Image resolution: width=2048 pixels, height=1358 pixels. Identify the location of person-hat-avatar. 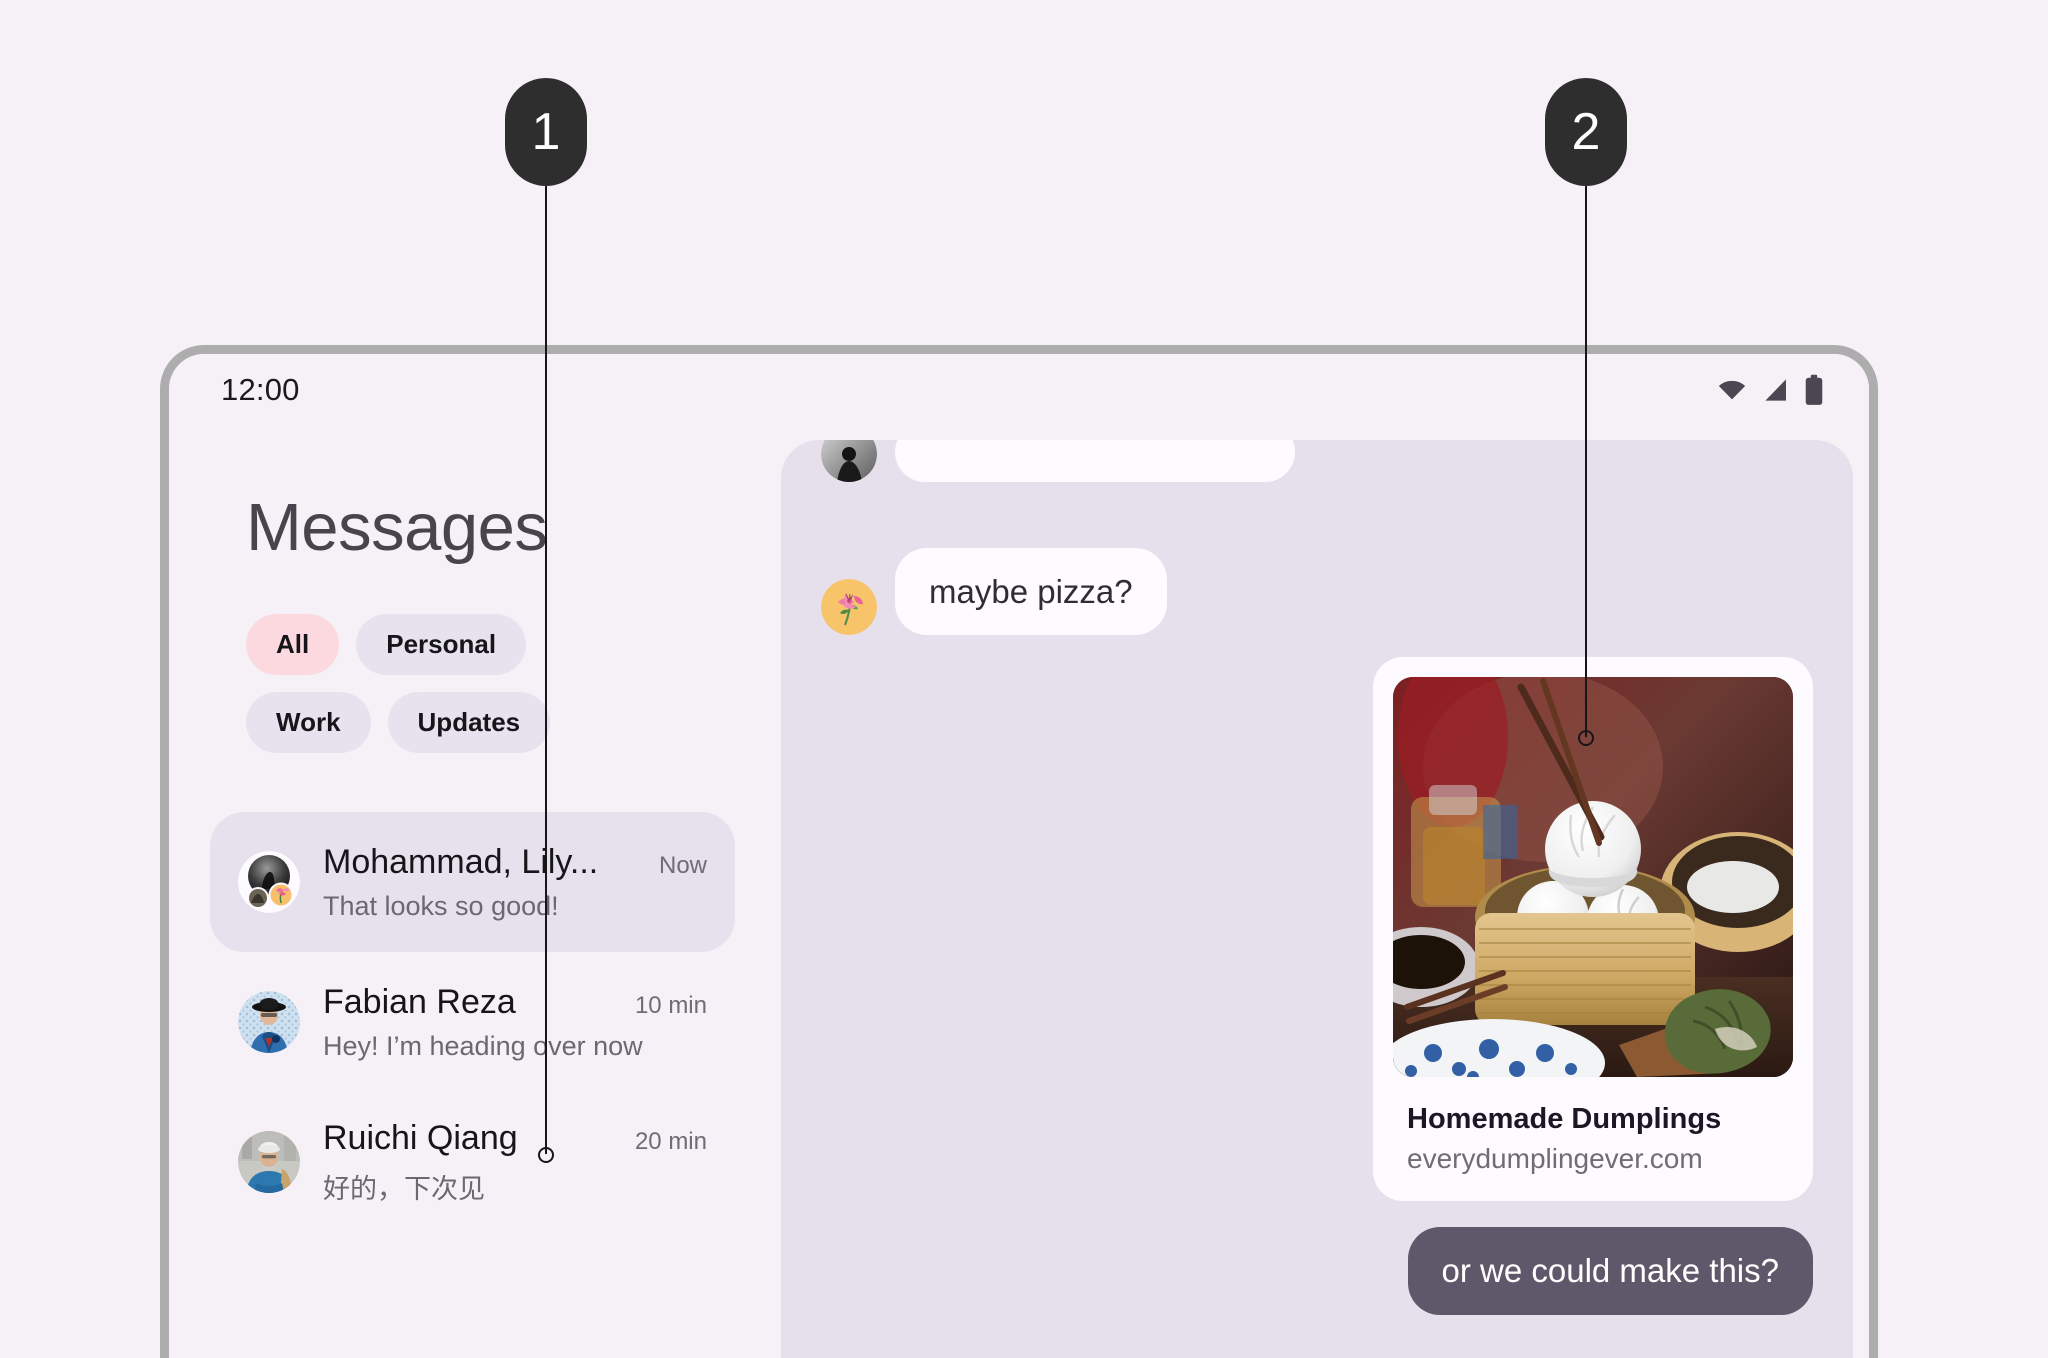
(269, 1022).